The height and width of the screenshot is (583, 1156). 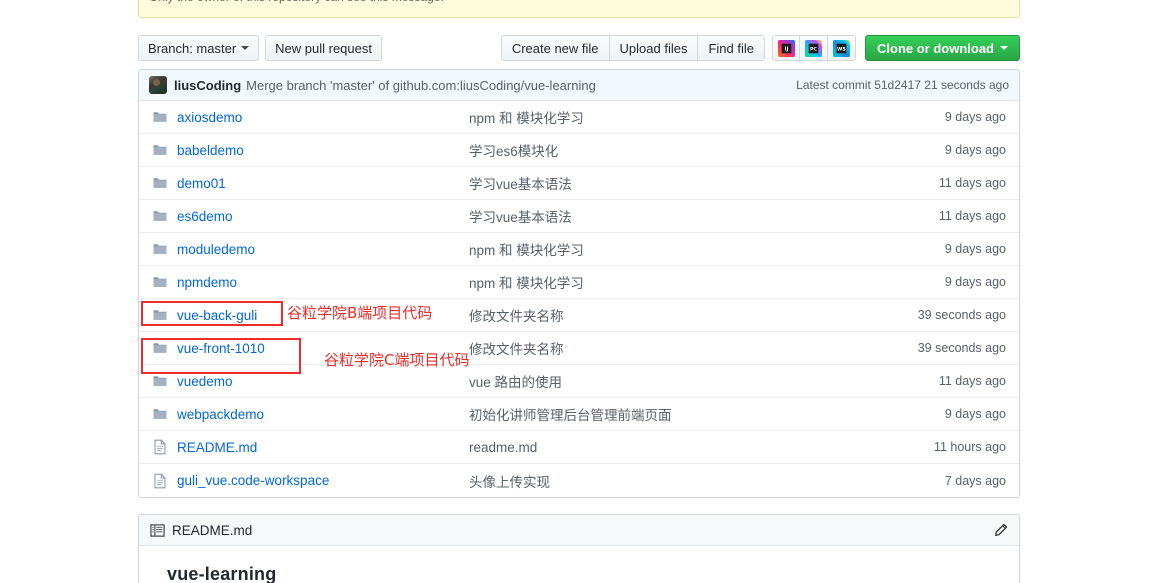 I want to click on table-row: vuedemo vue 路由的使用 11 days ago, so click(x=579, y=381).